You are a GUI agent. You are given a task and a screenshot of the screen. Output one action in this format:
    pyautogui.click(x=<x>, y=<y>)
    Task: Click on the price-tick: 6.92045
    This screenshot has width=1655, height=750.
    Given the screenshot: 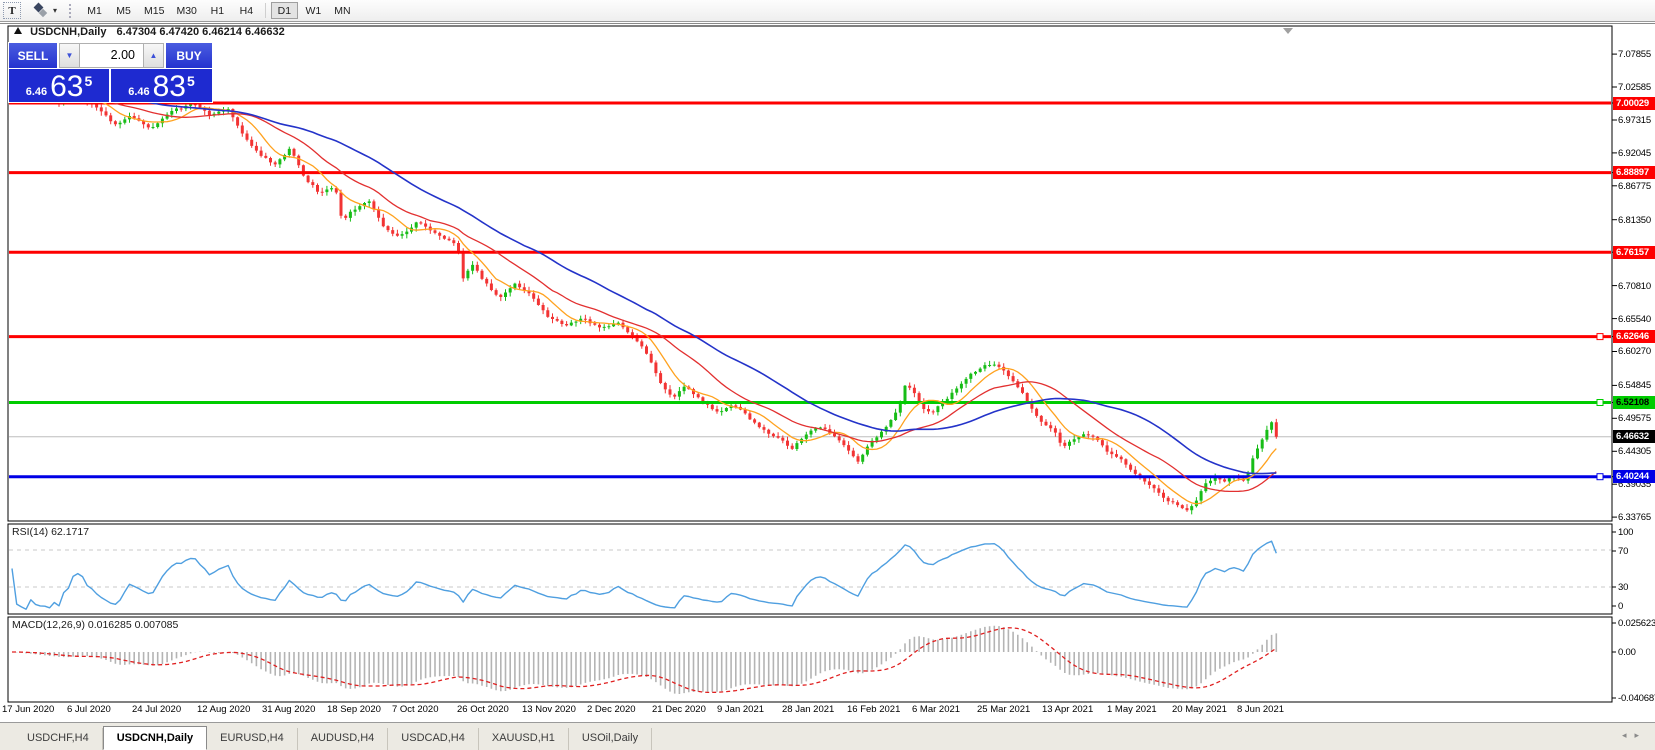 What is the action you would take?
    pyautogui.click(x=1634, y=153)
    